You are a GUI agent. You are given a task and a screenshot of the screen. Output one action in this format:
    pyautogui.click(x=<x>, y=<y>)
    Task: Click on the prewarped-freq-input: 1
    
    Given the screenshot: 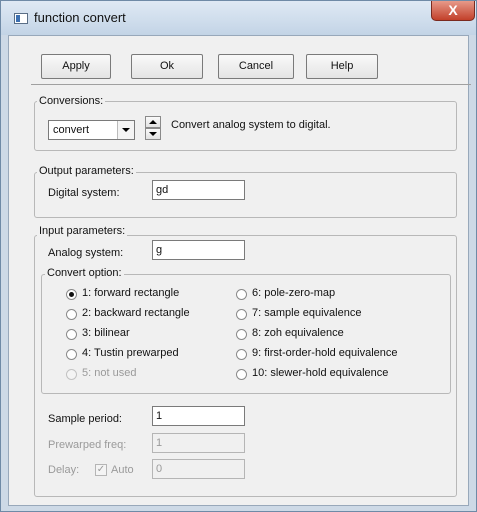 What is the action you would take?
    pyautogui.click(x=198, y=443)
    